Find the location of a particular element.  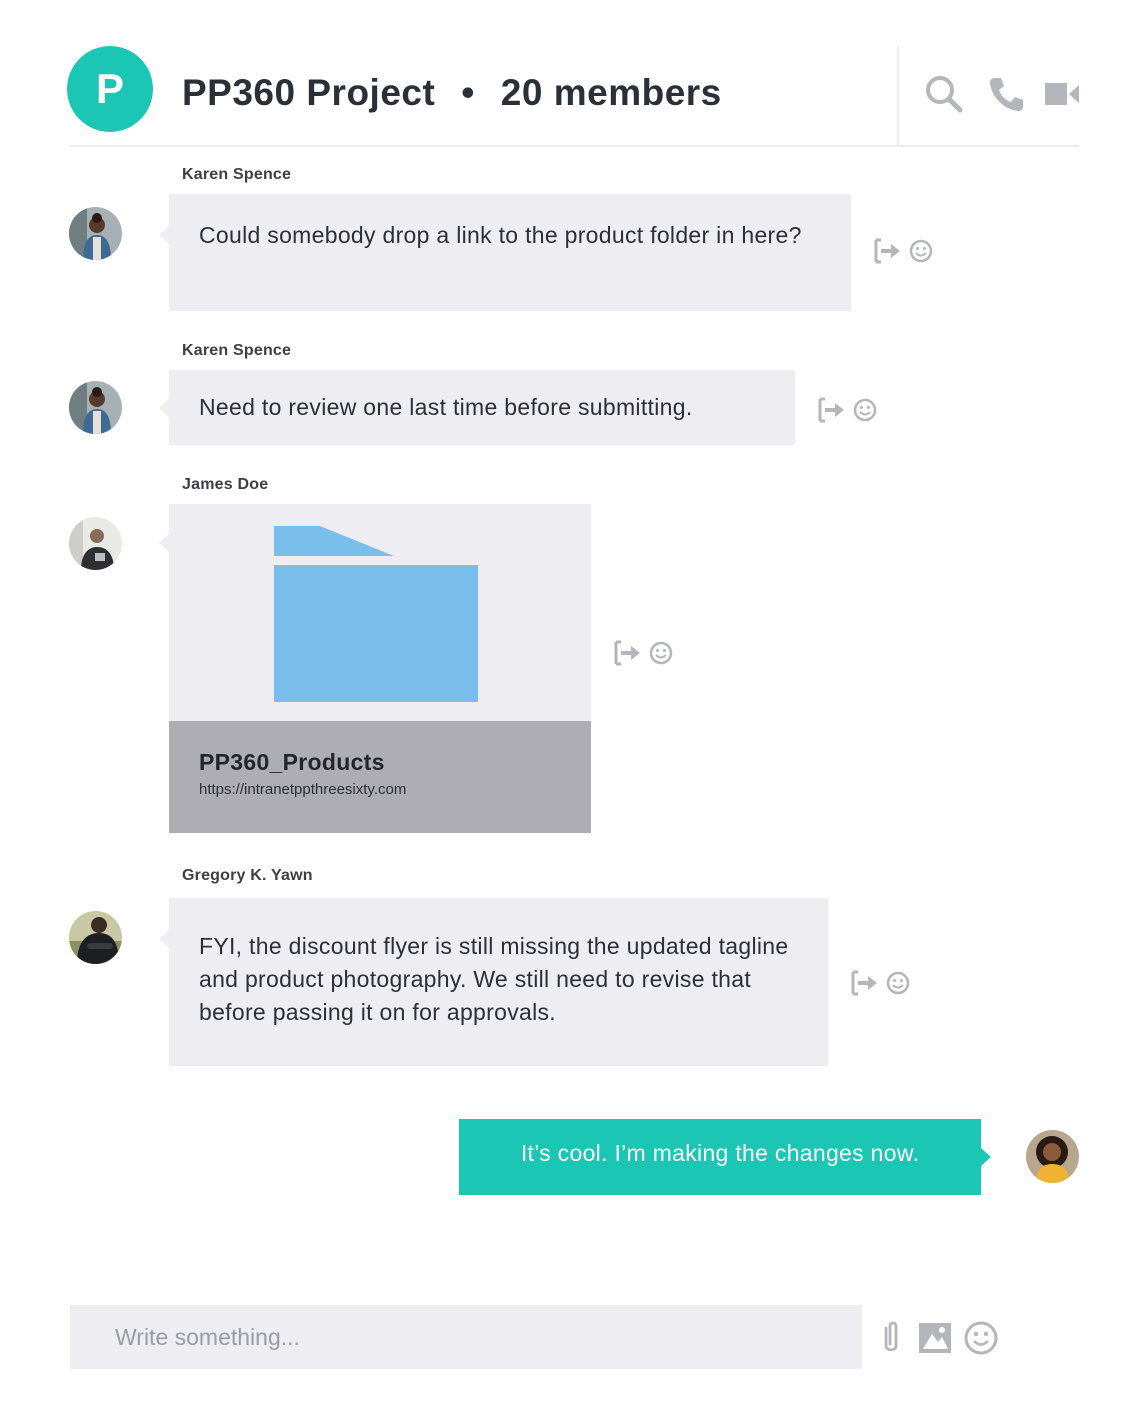

group-name: PP360 Project is located at coordinates (309, 92).